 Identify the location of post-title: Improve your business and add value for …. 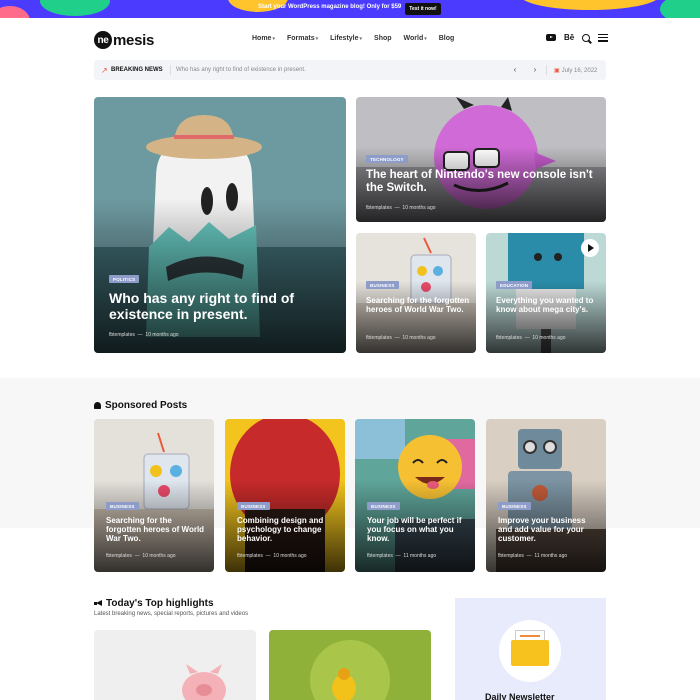
(549, 530).